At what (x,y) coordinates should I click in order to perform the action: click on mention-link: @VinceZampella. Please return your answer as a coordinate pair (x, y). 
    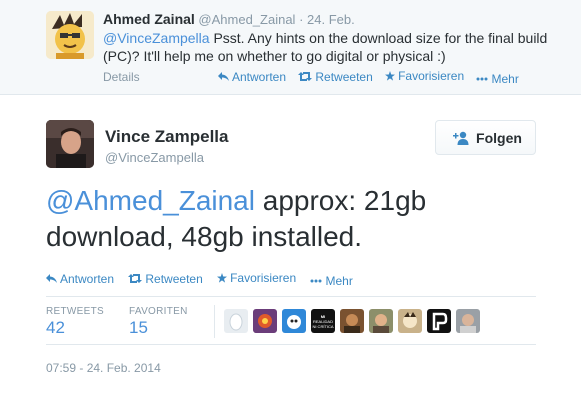
    Looking at the image, I should click on (156, 38).